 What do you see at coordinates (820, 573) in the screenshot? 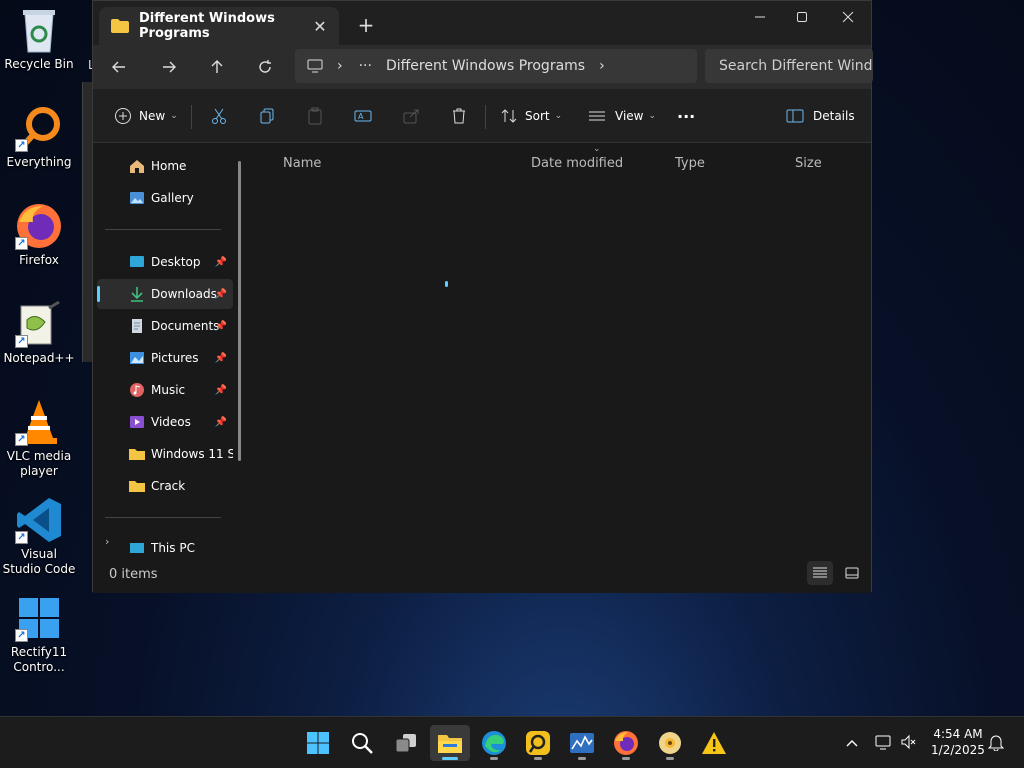
I see `details-view-button` at bounding box center [820, 573].